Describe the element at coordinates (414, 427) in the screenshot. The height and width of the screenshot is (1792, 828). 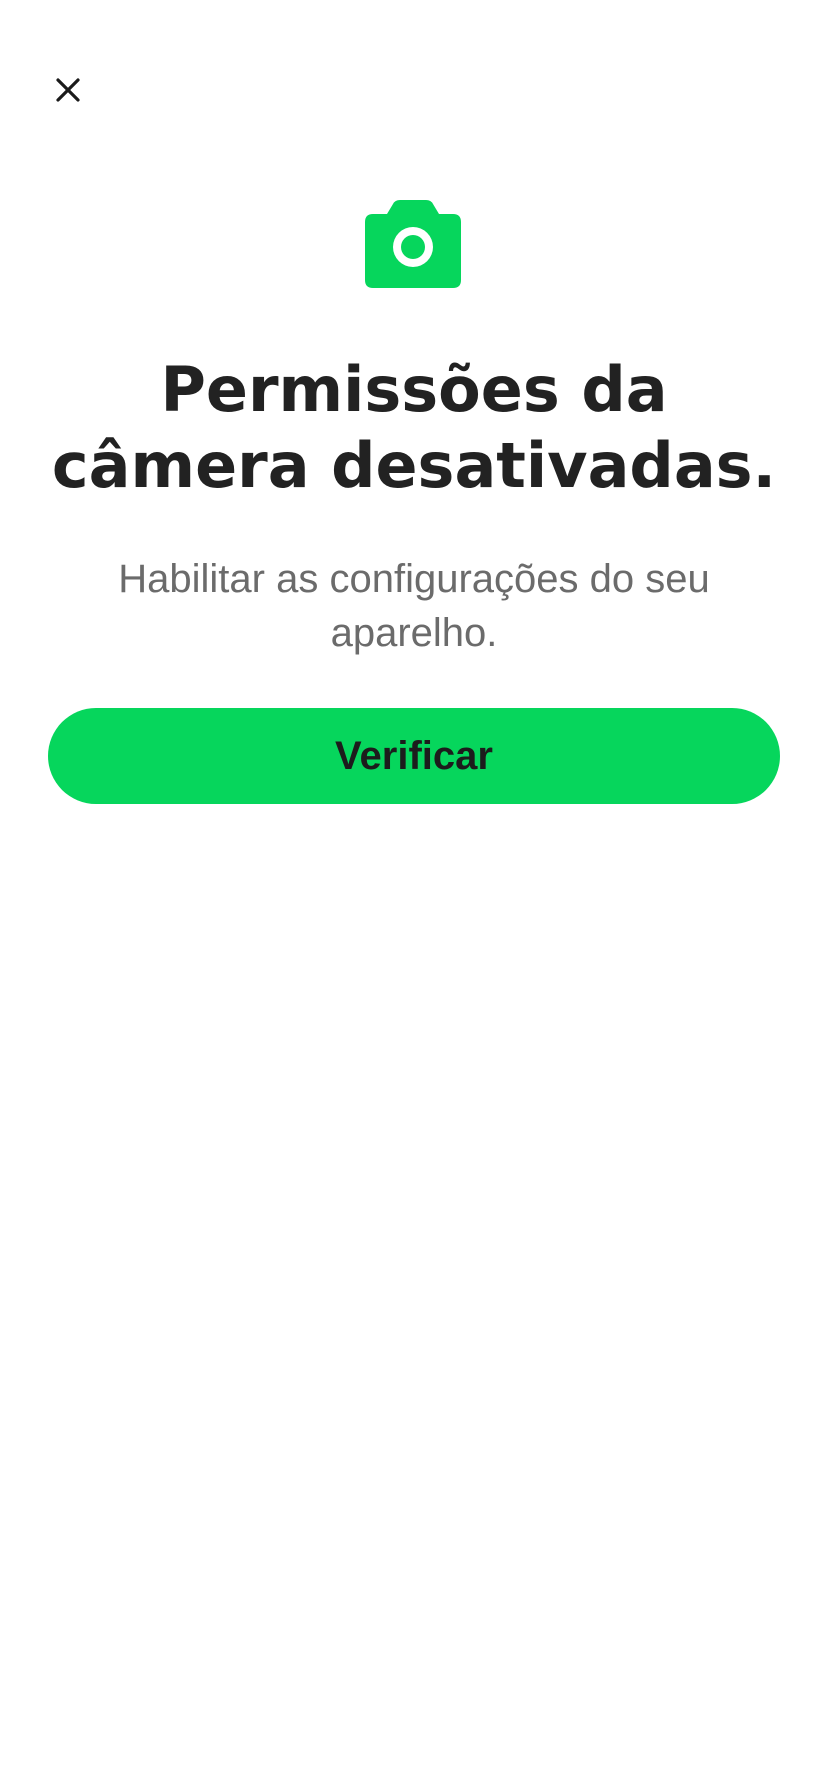
I see `page-title: Permissões da câmera desativadas.` at that location.